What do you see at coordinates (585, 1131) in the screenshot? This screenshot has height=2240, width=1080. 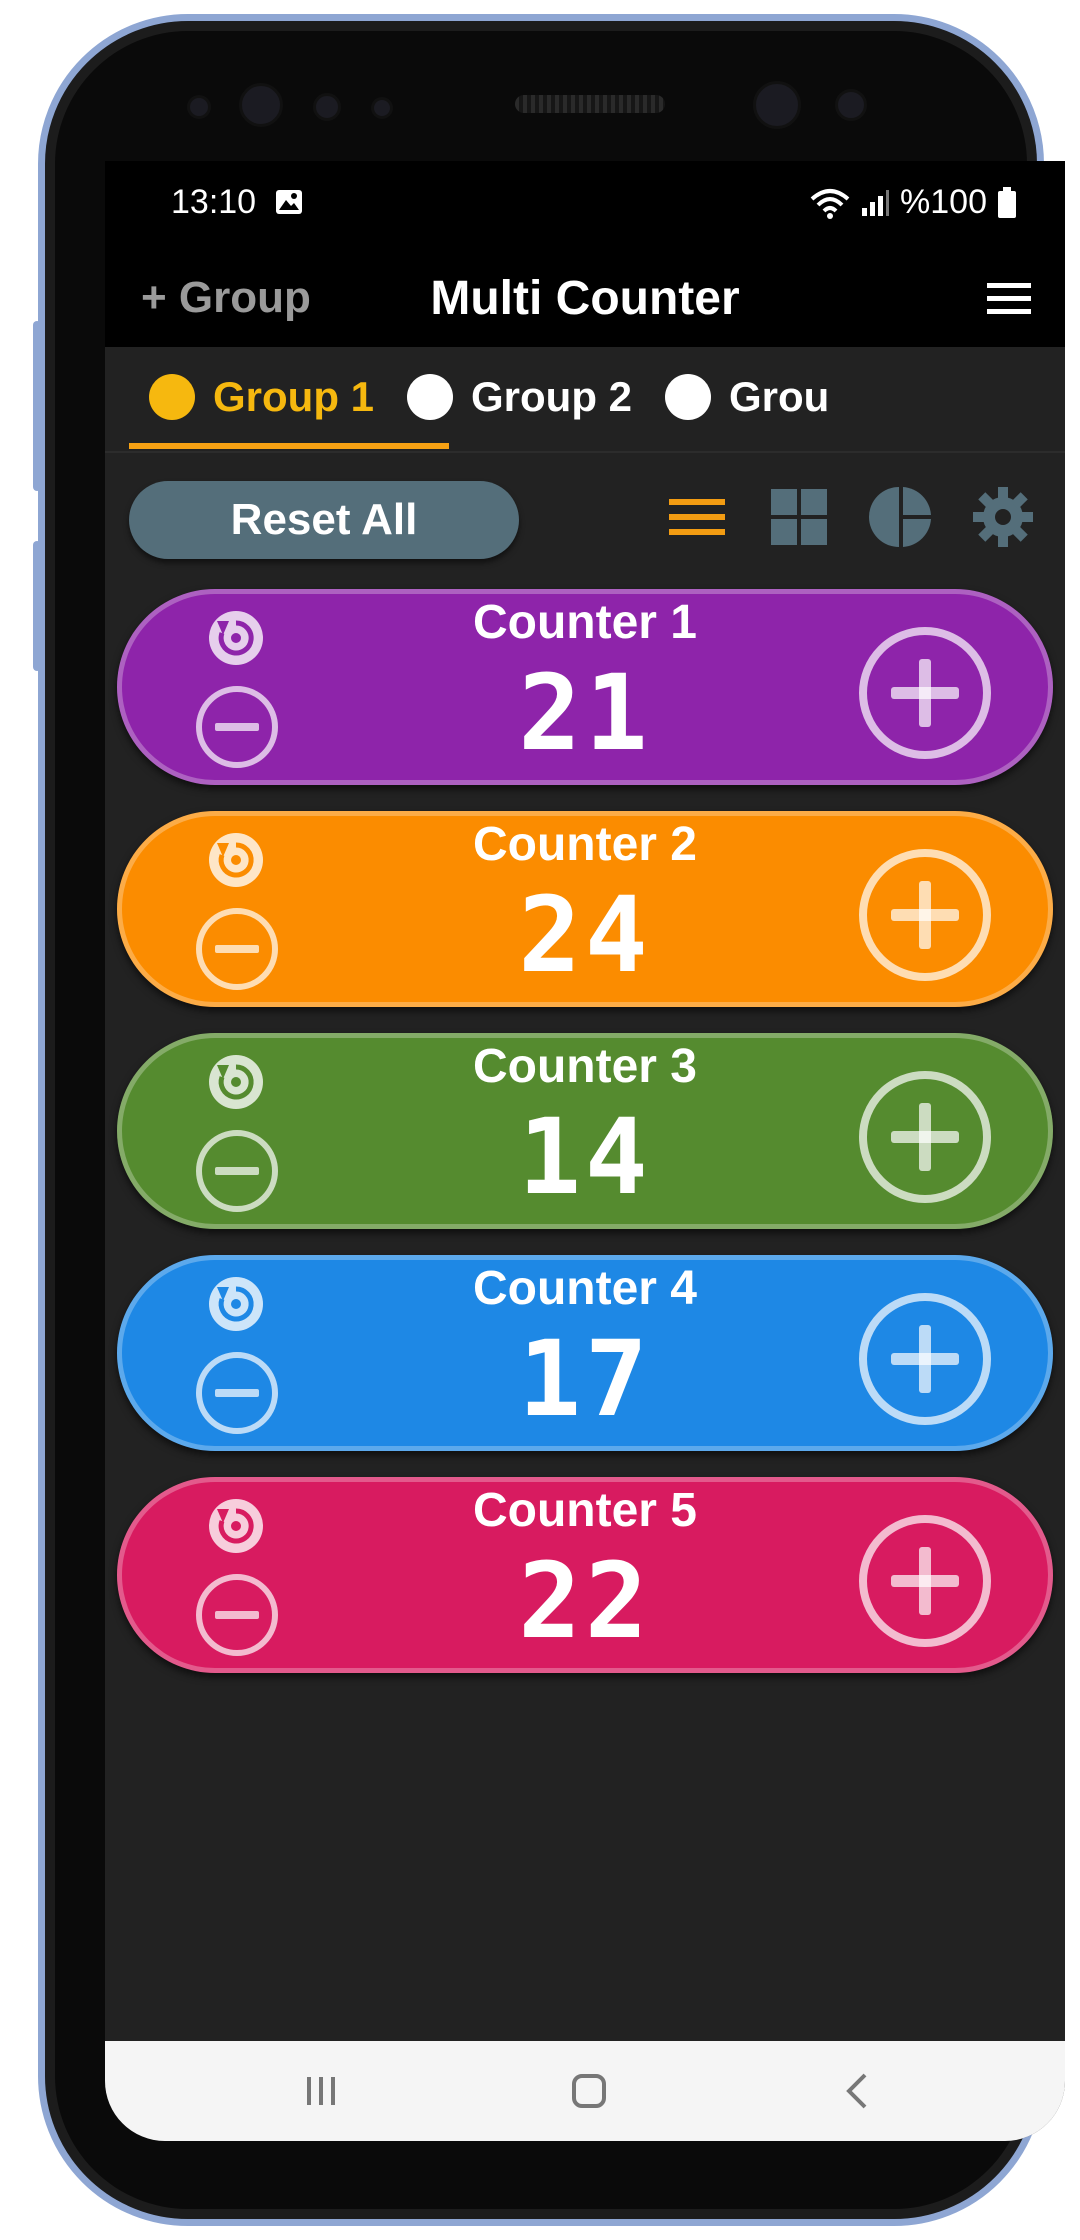 I see `counter-card: Counter 3 14` at bounding box center [585, 1131].